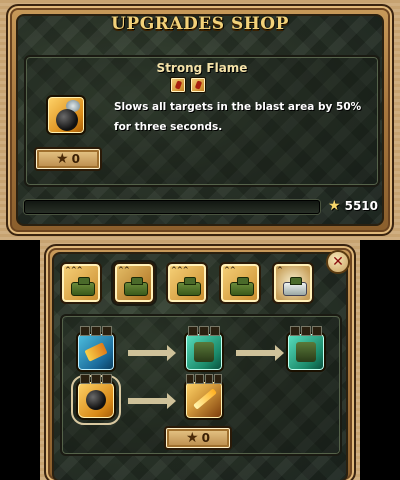  I want to click on coin-balance: ★ 5510, so click(353, 206).